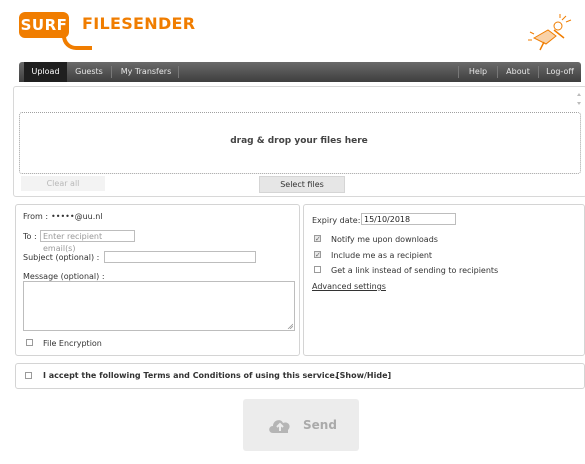 This screenshot has width=585, height=464. What do you see at coordinates (384, 239) in the screenshot?
I see `notify-label: Notify me upon downloads` at bounding box center [384, 239].